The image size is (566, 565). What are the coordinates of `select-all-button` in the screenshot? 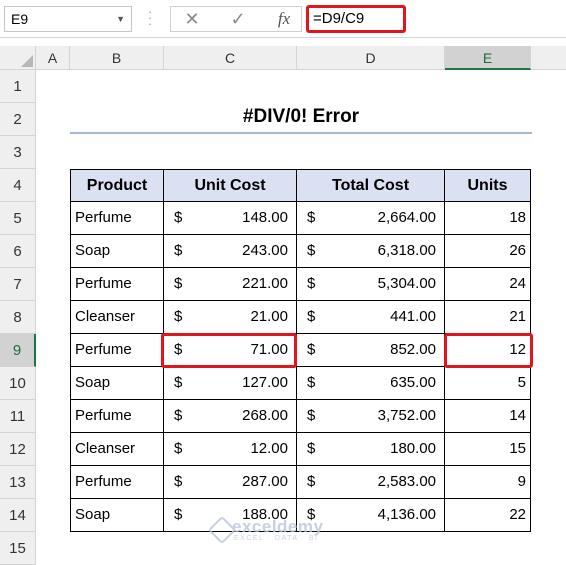 It's located at (18, 58).